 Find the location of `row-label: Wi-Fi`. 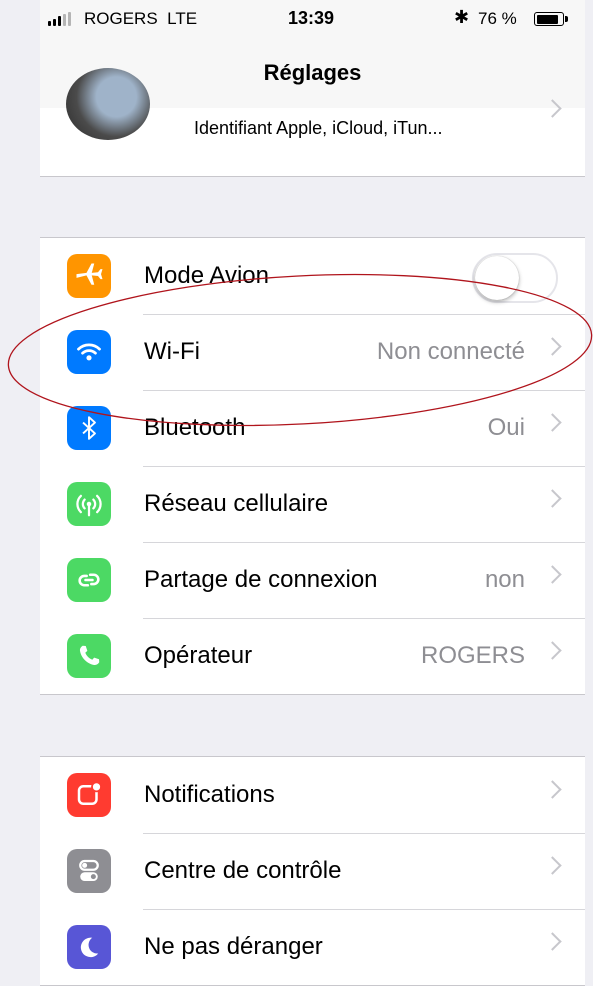

row-label: Wi-Fi is located at coordinates (172, 351).